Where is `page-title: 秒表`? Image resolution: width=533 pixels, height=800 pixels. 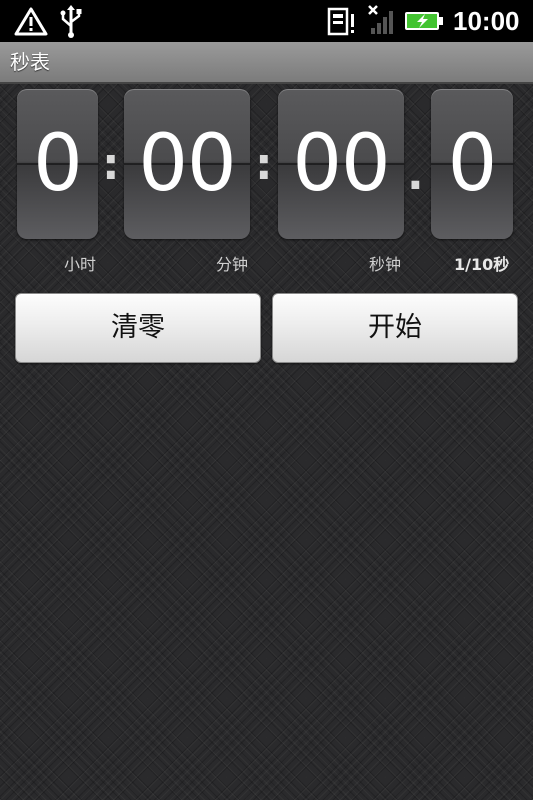 page-title: 秒表 is located at coordinates (30, 62).